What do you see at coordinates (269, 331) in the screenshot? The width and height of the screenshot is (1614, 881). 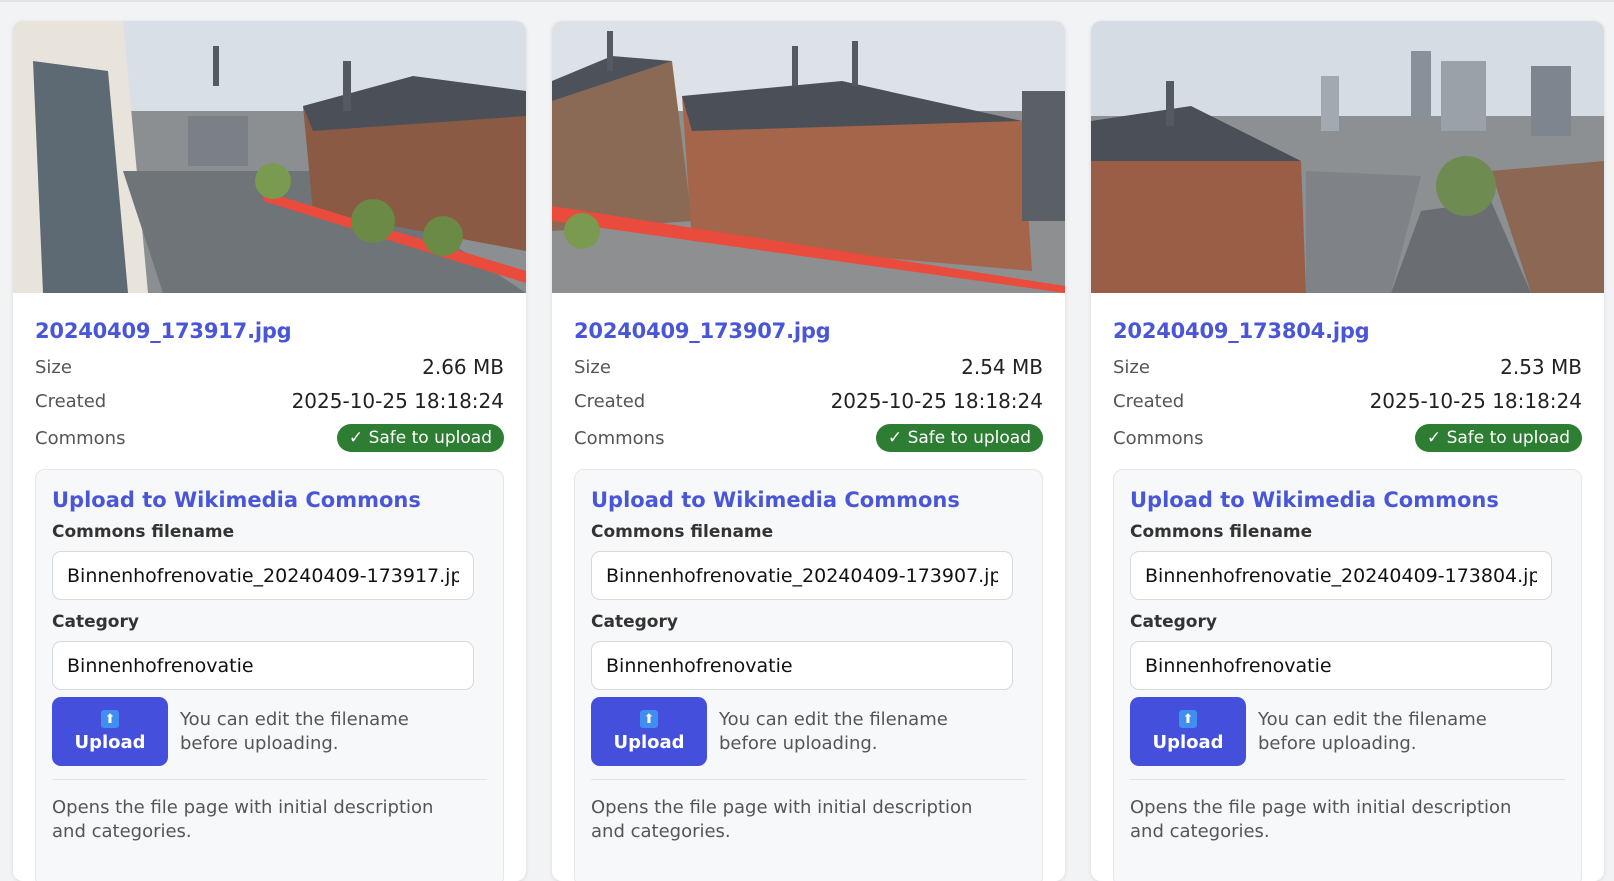 I see `file-name-link: 20240409_173917.jpg` at bounding box center [269, 331].